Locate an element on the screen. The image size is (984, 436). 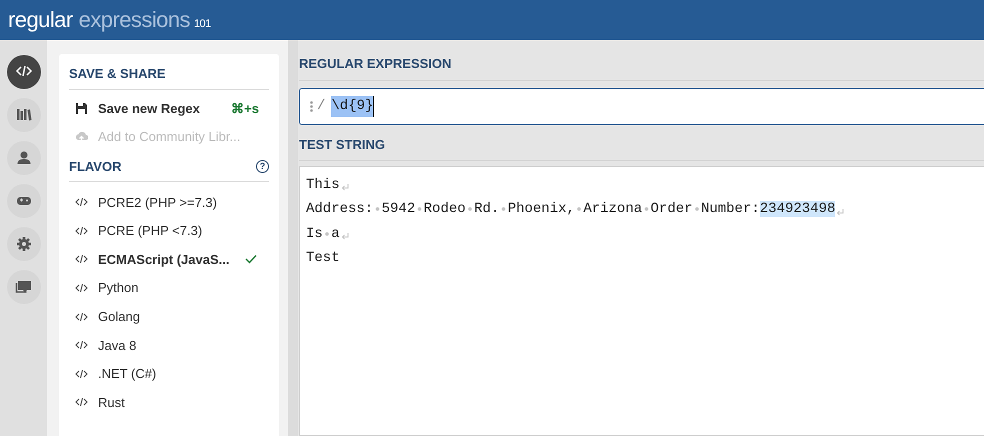
flavor-option: Rust is located at coordinates (169, 402).